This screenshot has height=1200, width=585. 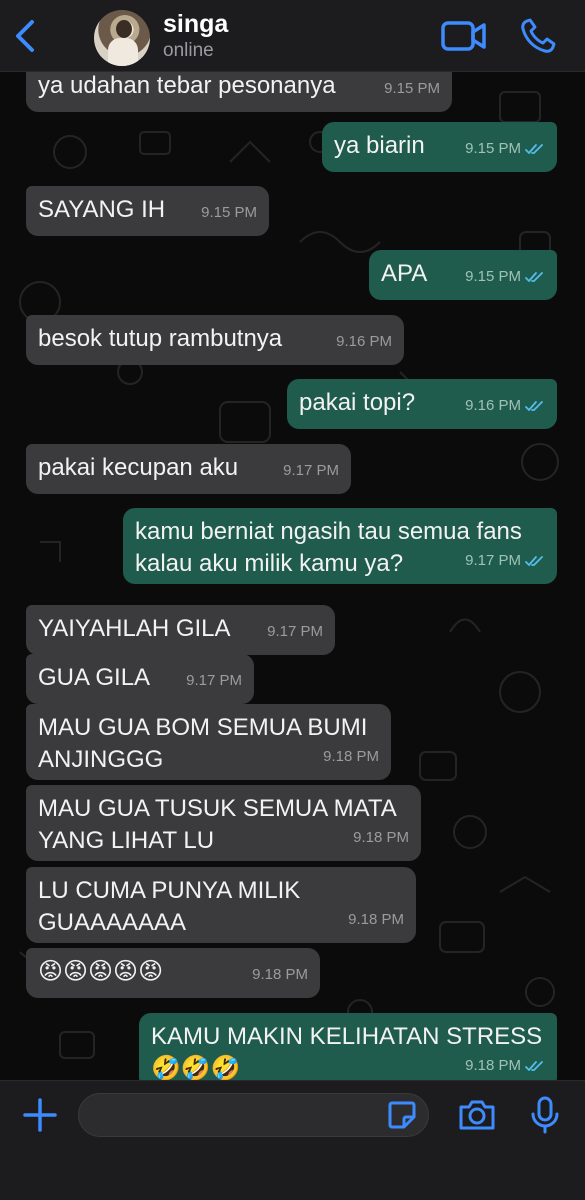 What do you see at coordinates (187, 85) in the screenshot?
I see `message-text: ya udahan tebar pesonanya` at bounding box center [187, 85].